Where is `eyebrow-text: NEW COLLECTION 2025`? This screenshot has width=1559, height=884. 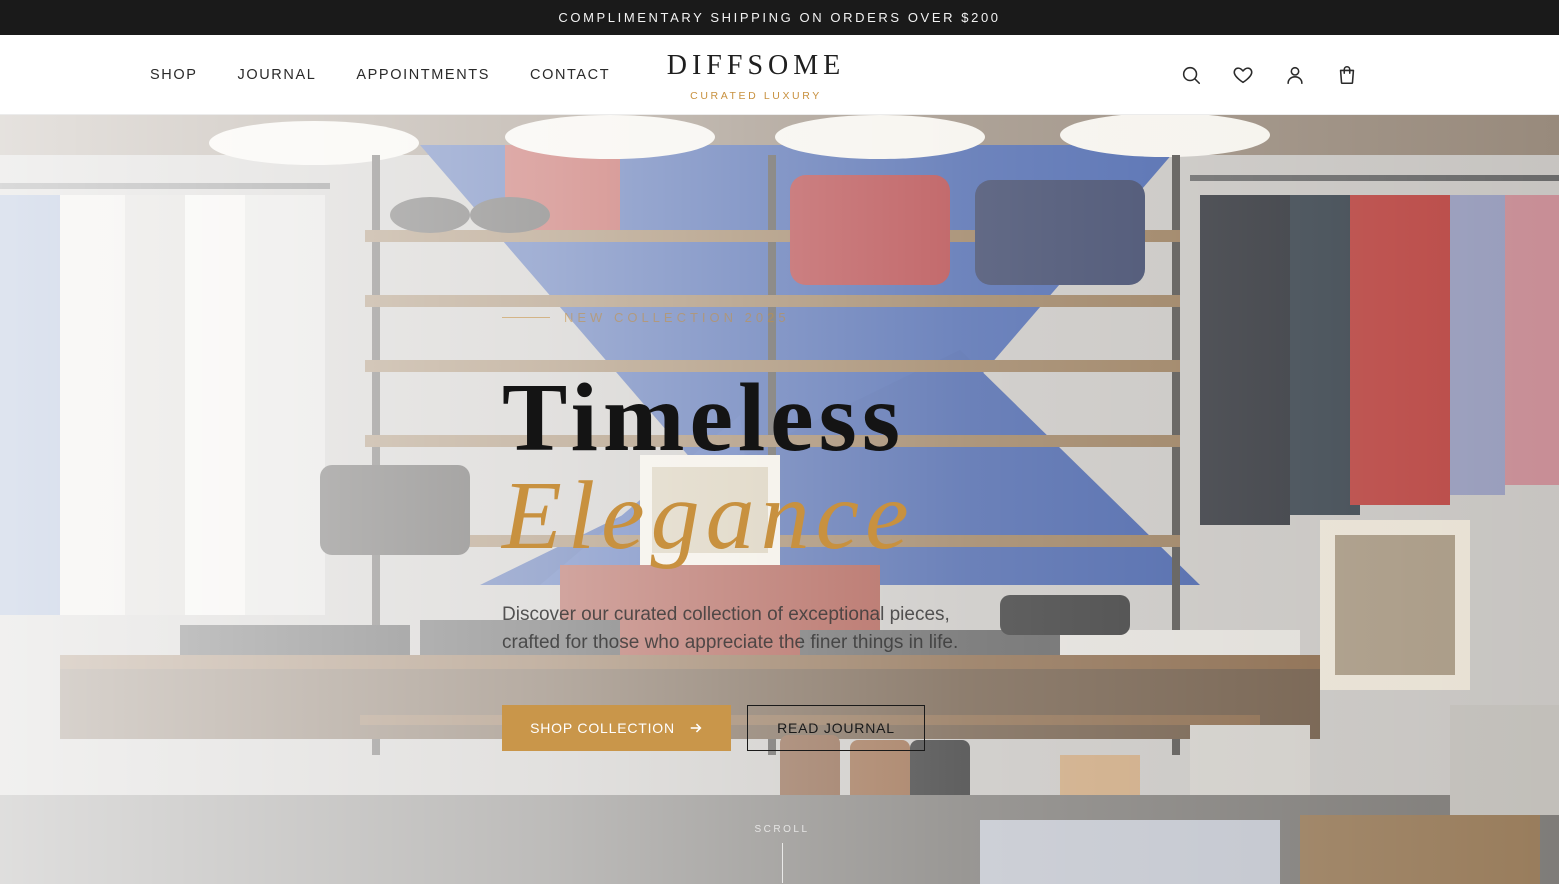 eyebrow-text: NEW COLLECTION 2025 is located at coordinates (677, 317).